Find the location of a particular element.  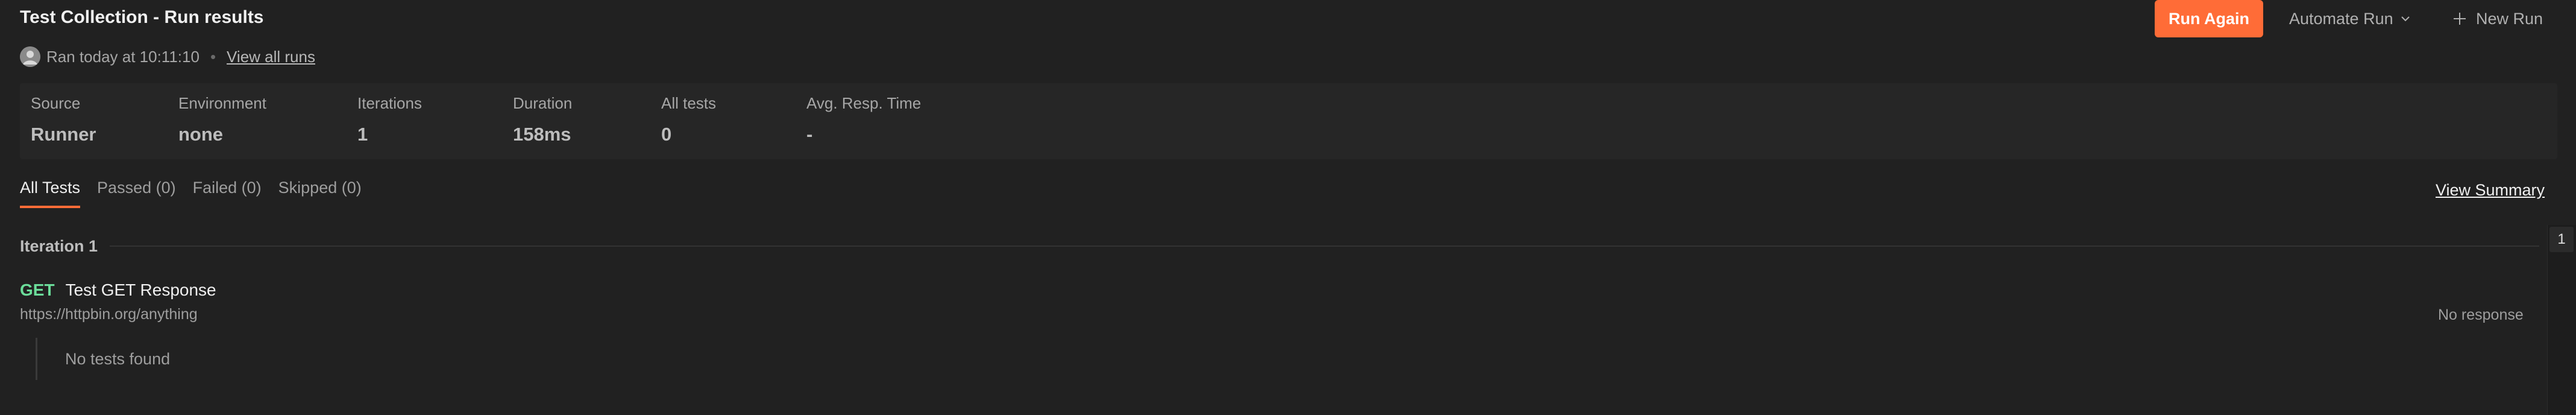

stat-avg-resp-time: Avg. Resp. Time - is located at coordinates (863, 119).